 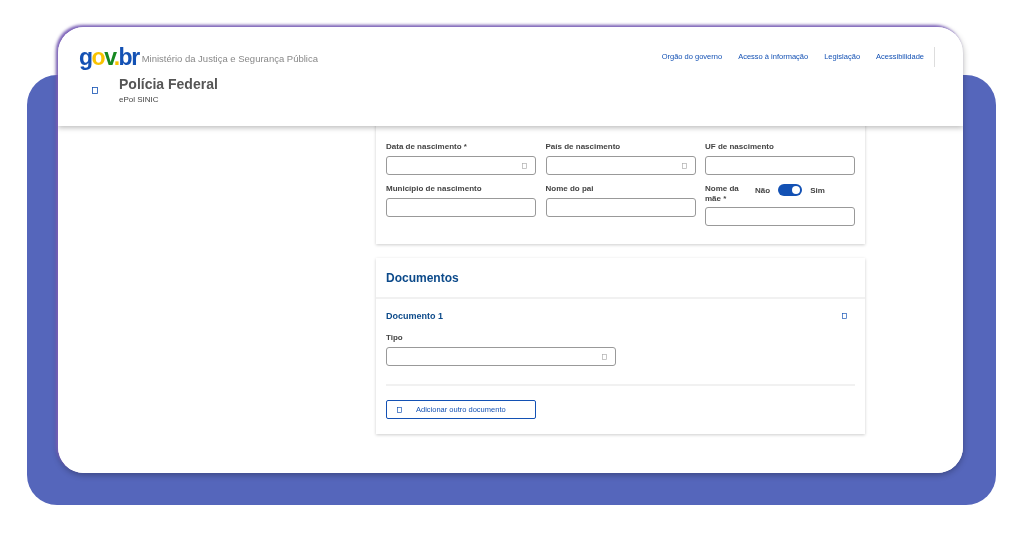 What do you see at coordinates (763, 190) in the screenshot?
I see `toggle-label: Não` at bounding box center [763, 190].